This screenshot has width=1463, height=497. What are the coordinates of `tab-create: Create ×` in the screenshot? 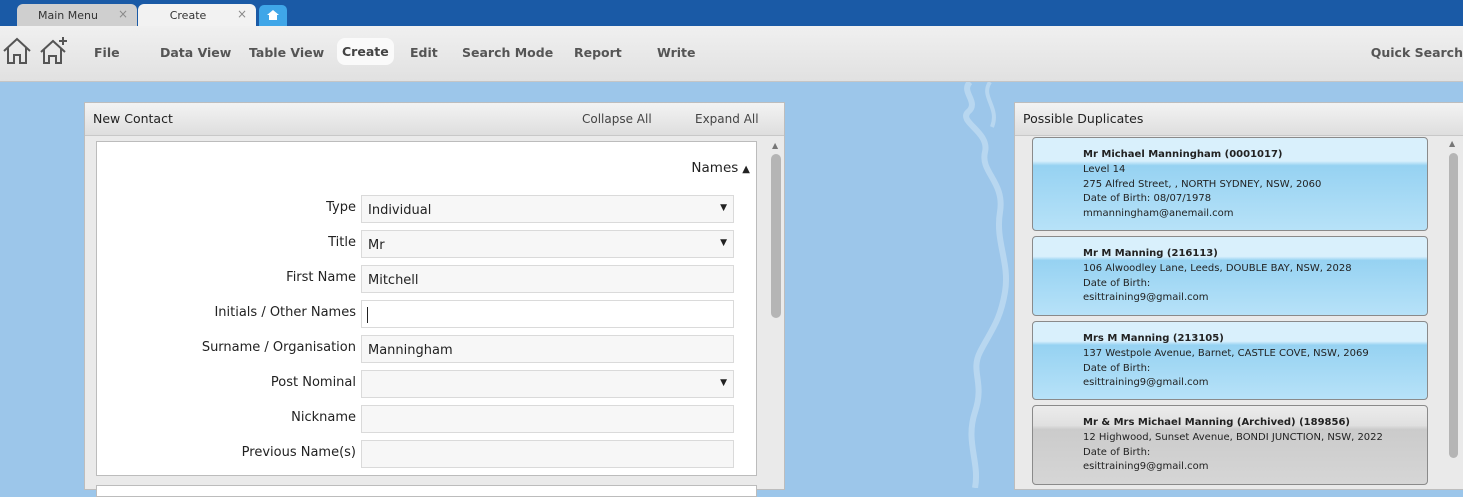 It's located at (197, 15).